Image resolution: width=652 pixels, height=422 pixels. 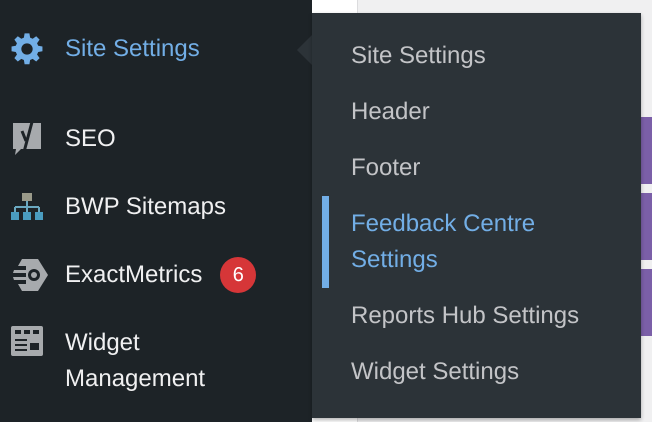 What do you see at coordinates (132, 49) in the screenshot?
I see `menu-item: Site Settings` at bounding box center [132, 49].